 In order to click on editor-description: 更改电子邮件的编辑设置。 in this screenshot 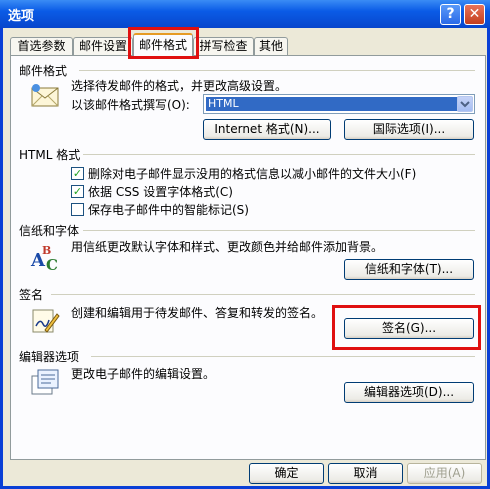, I will do `click(143, 374)`.